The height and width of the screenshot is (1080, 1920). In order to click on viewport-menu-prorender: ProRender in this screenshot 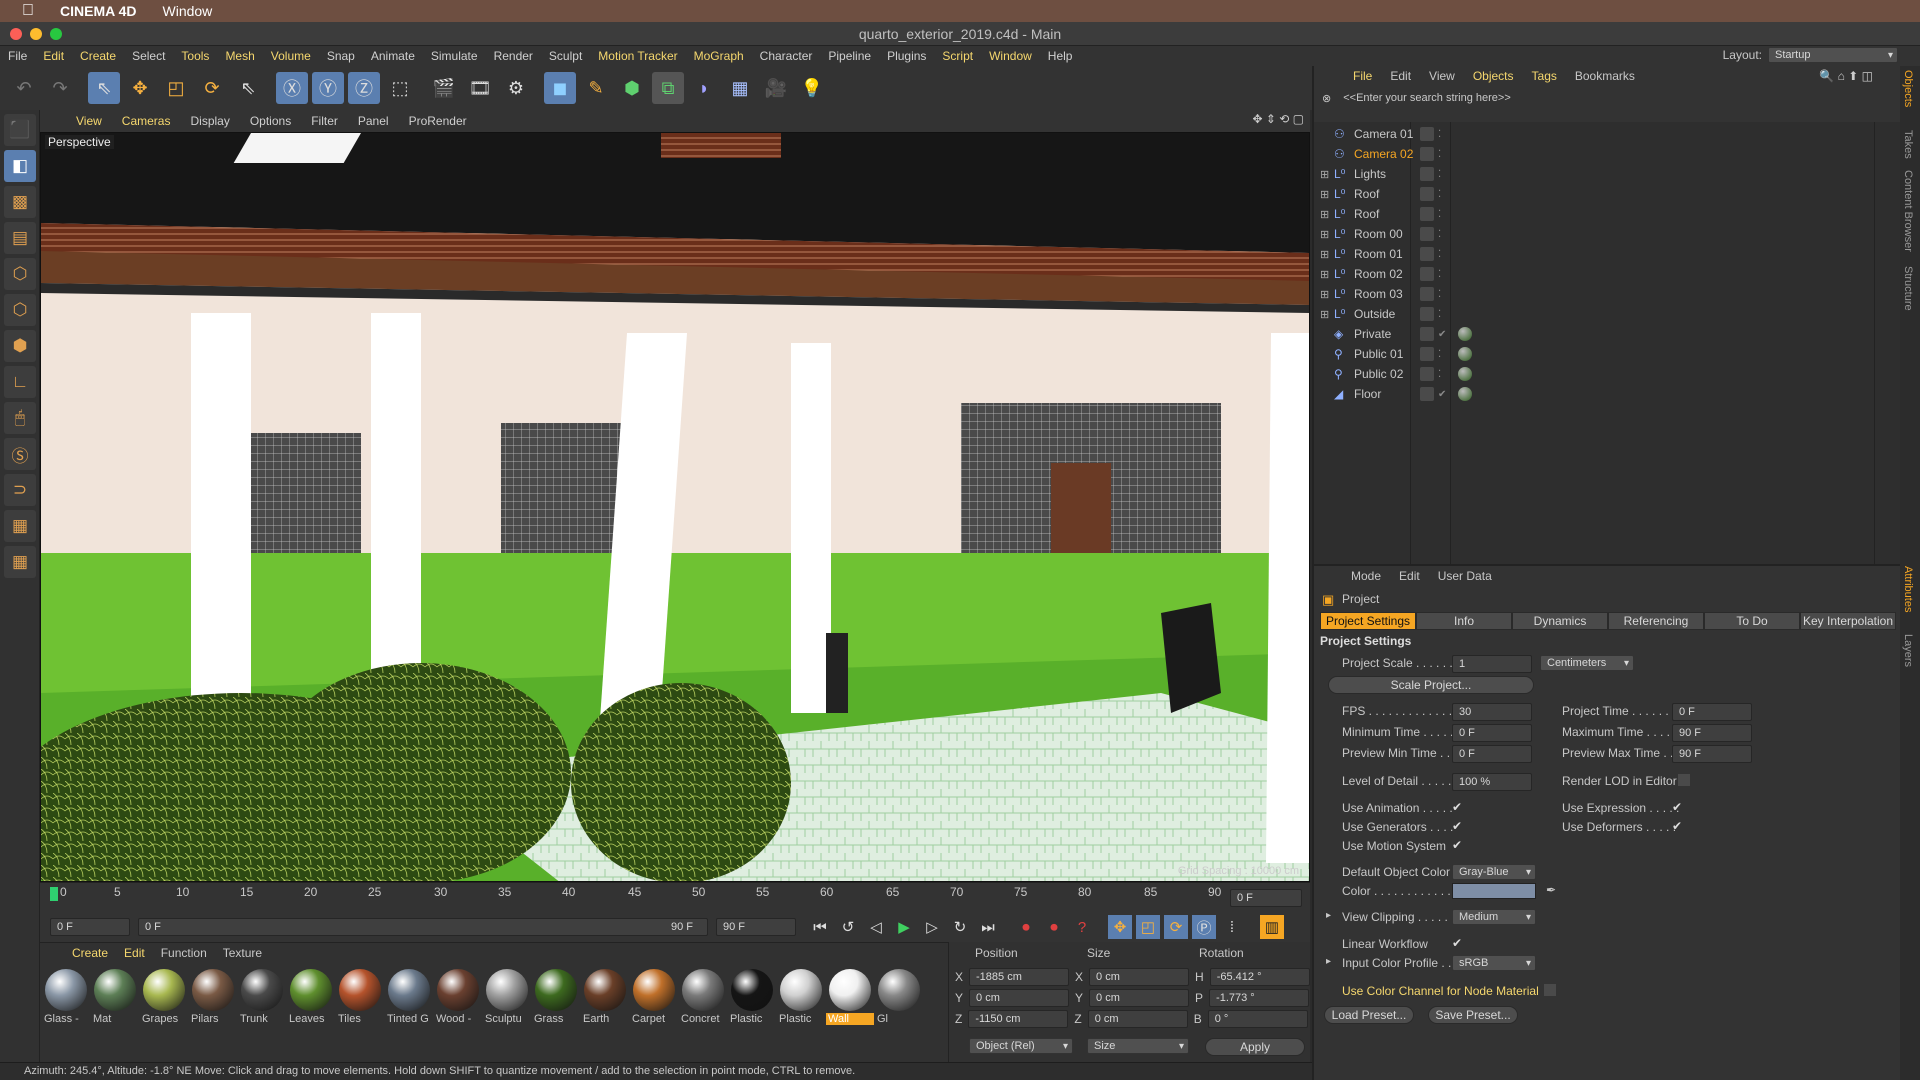, I will do `click(438, 121)`.